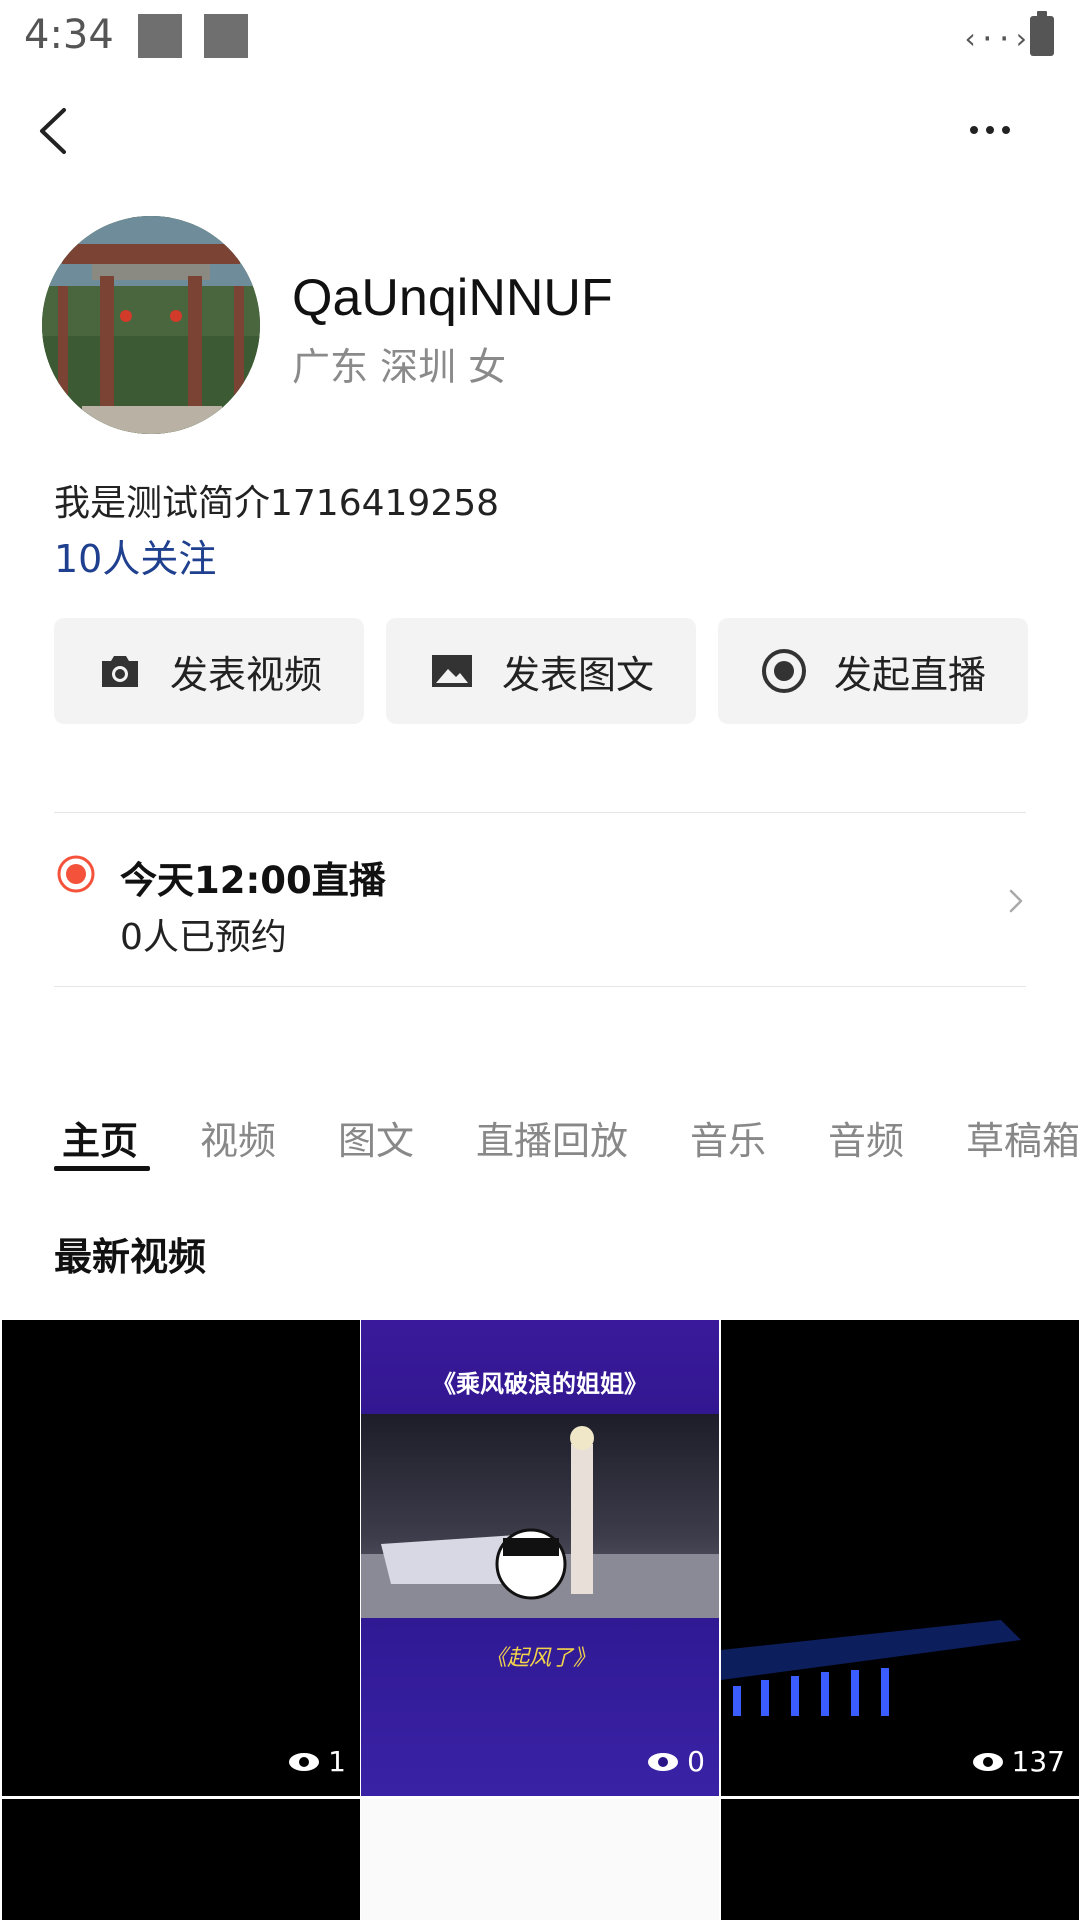  I want to click on video-thumbnail-stage, so click(540, 1516).